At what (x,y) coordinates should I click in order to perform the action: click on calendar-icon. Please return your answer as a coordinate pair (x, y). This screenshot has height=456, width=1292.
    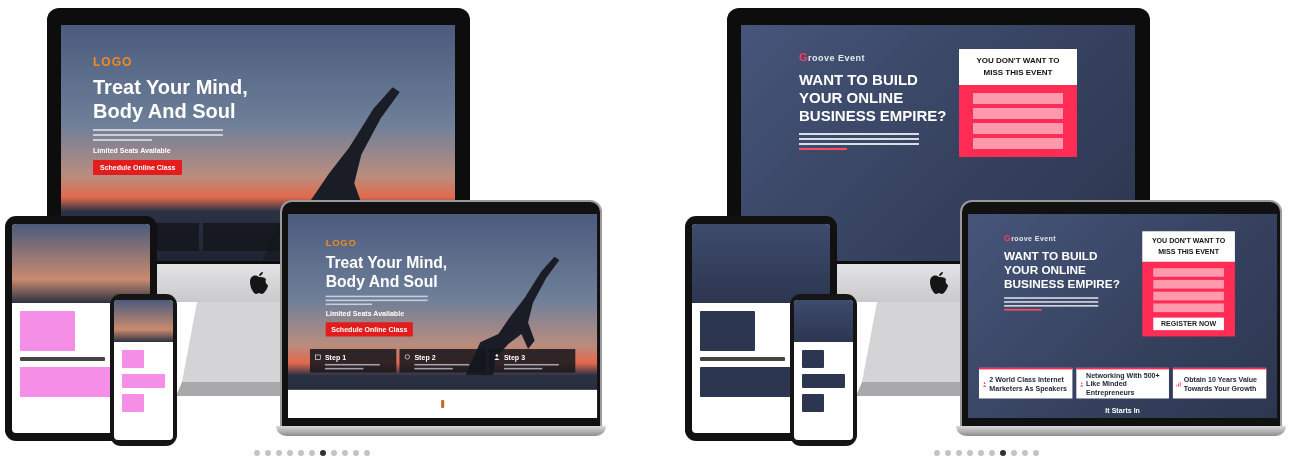
    Looking at the image, I should click on (317, 356).